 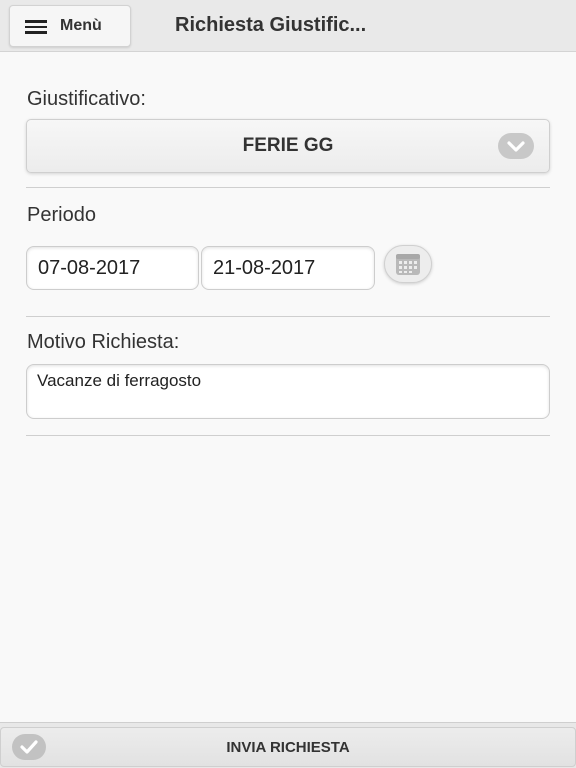 I want to click on hamburger-icon, so click(x=36, y=27).